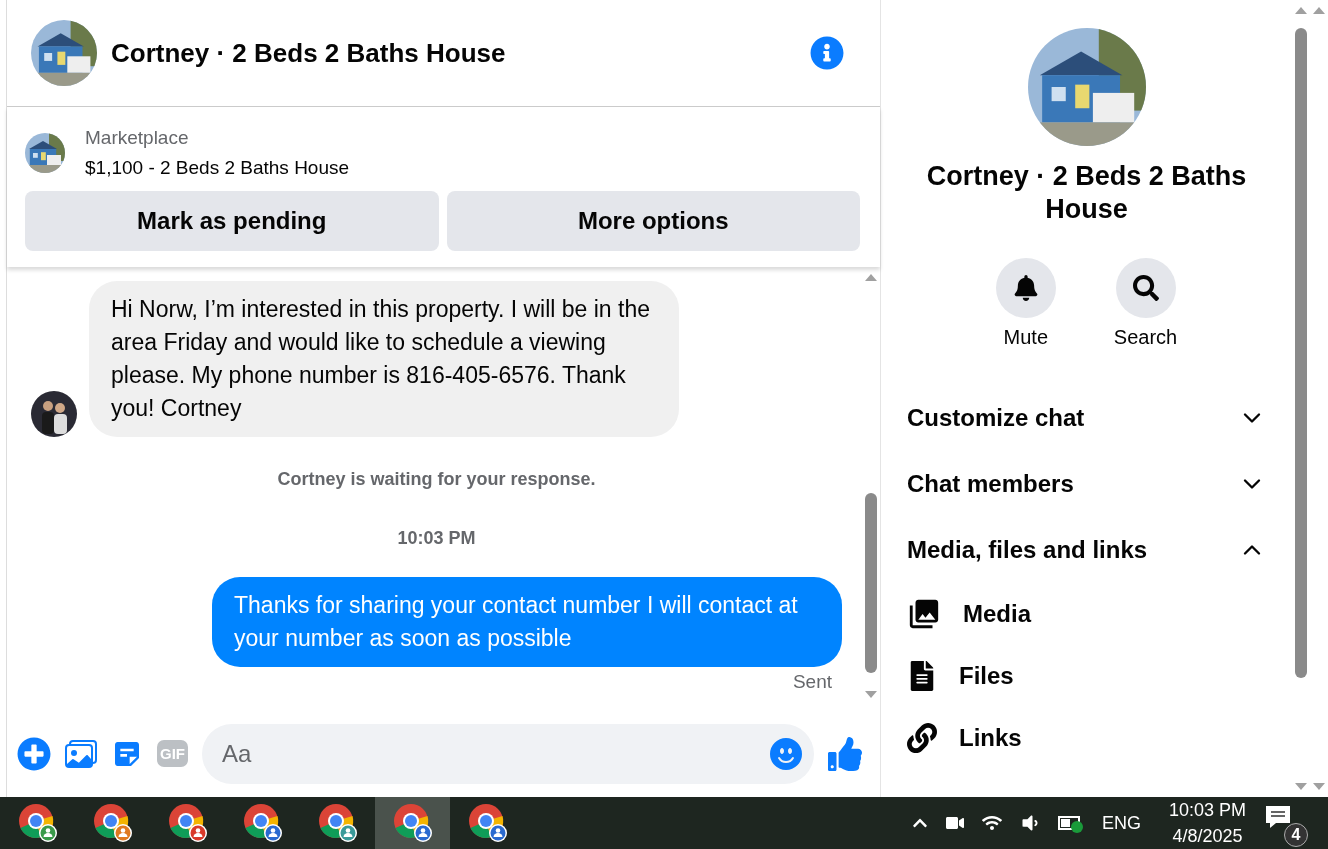  What do you see at coordinates (827, 53) in the screenshot?
I see `info-icon` at bounding box center [827, 53].